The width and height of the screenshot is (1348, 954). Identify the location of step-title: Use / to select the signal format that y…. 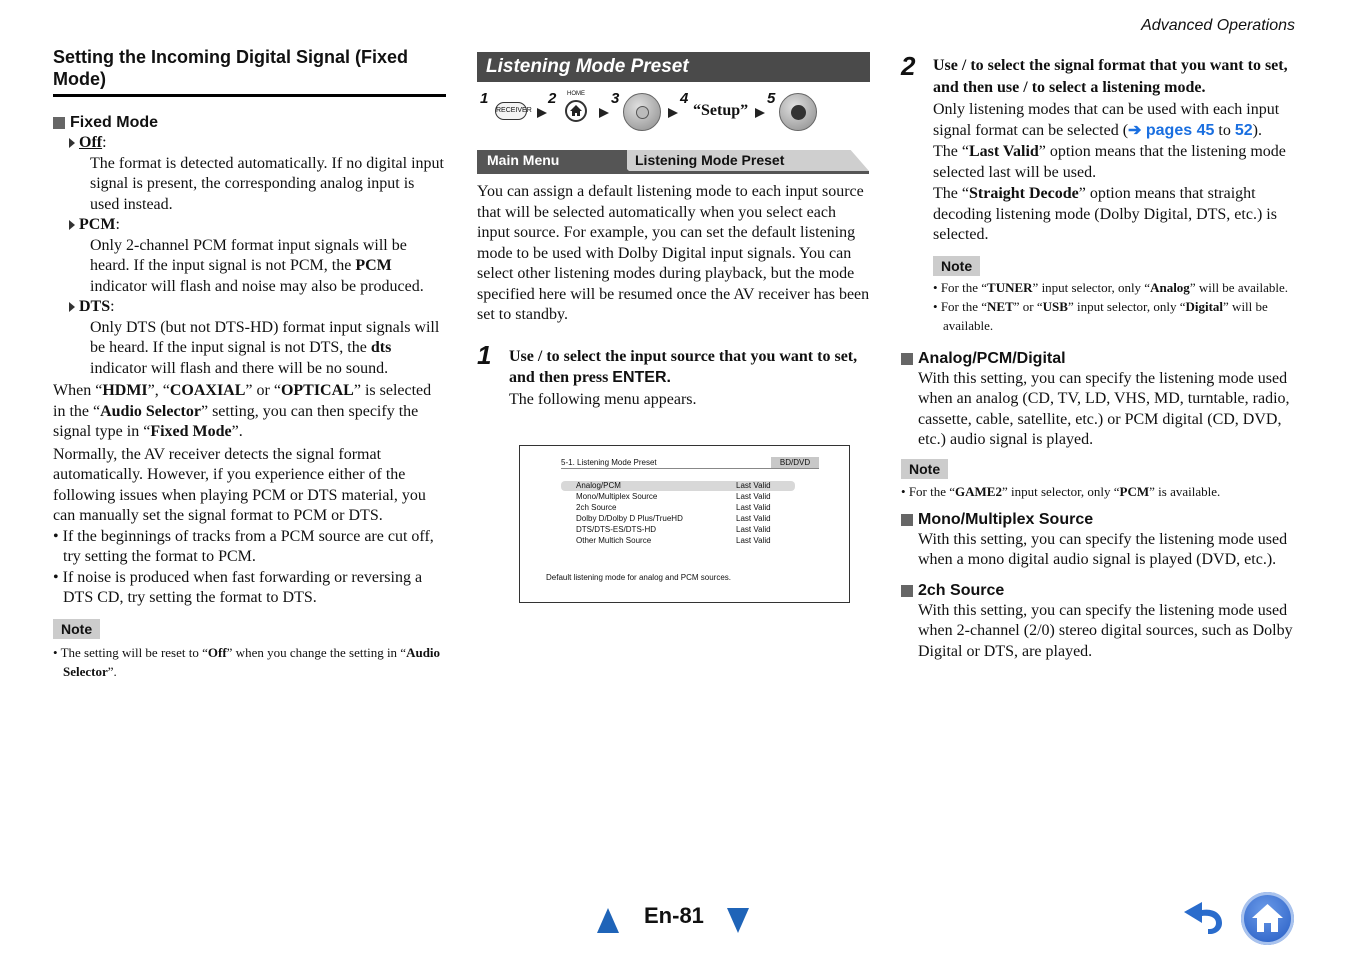
(1110, 76).